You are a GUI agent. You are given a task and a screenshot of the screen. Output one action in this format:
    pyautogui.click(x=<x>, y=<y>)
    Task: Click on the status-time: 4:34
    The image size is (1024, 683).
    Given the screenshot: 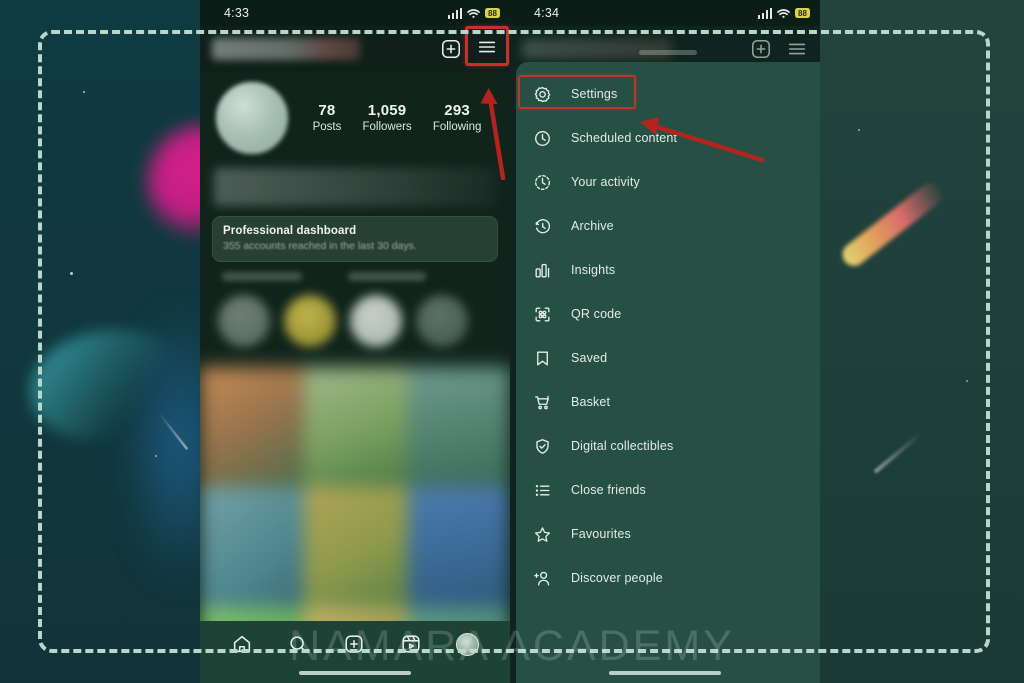 What is the action you would take?
    pyautogui.click(x=547, y=13)
    